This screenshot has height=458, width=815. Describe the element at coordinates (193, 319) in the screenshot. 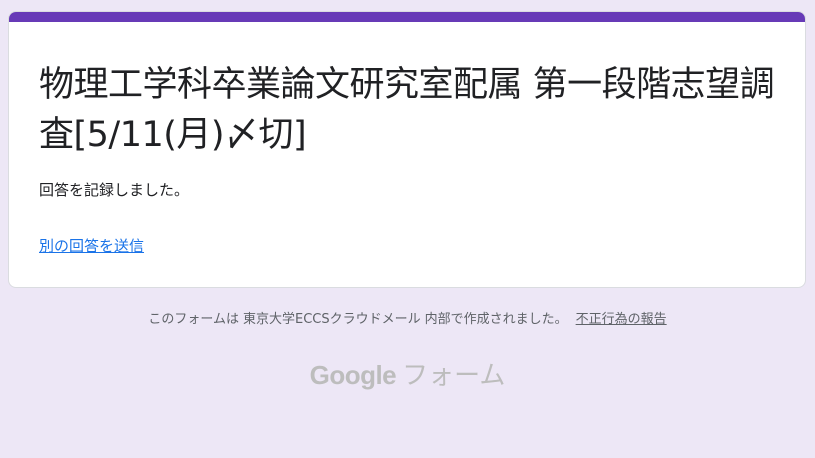

I see `footer-created-prefix: このフォームは` at that location.